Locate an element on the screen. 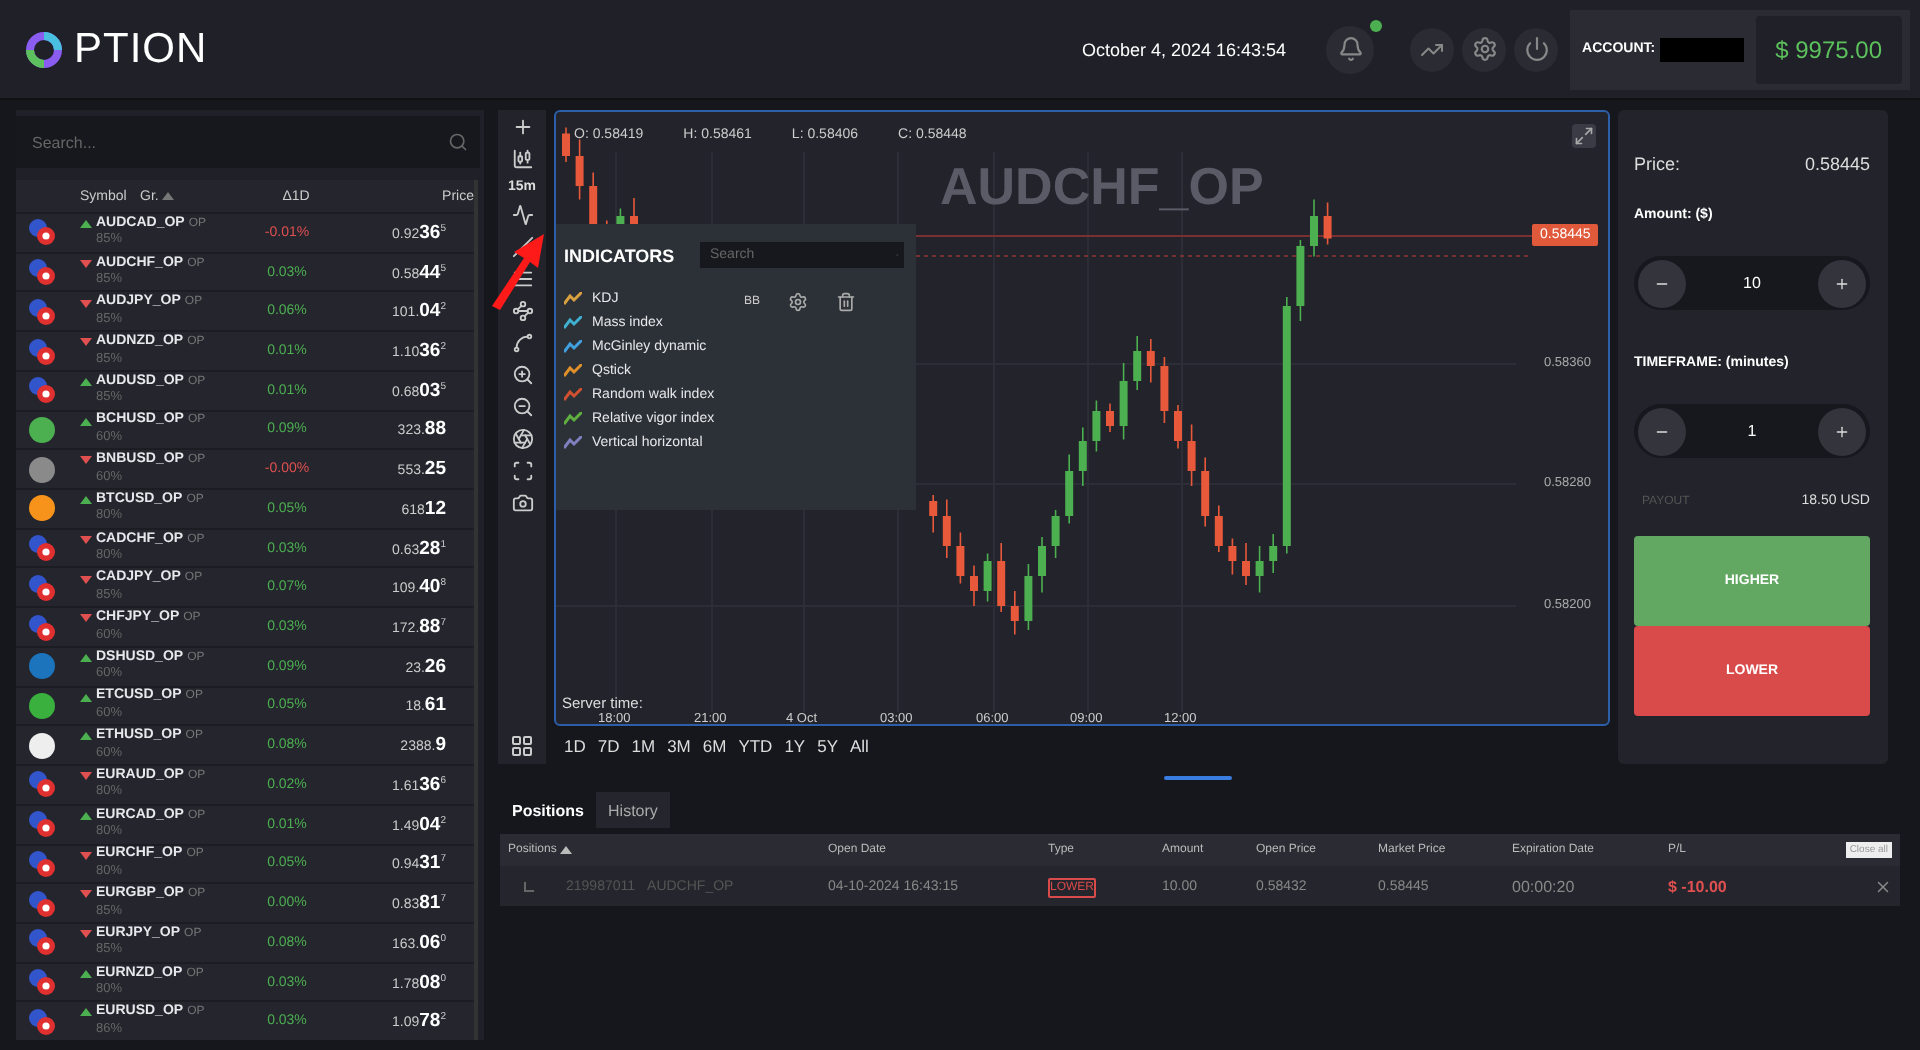 The height and width of the screenshot is (1050, 1920). range-button: YTD is located at coordinates (755, 745).